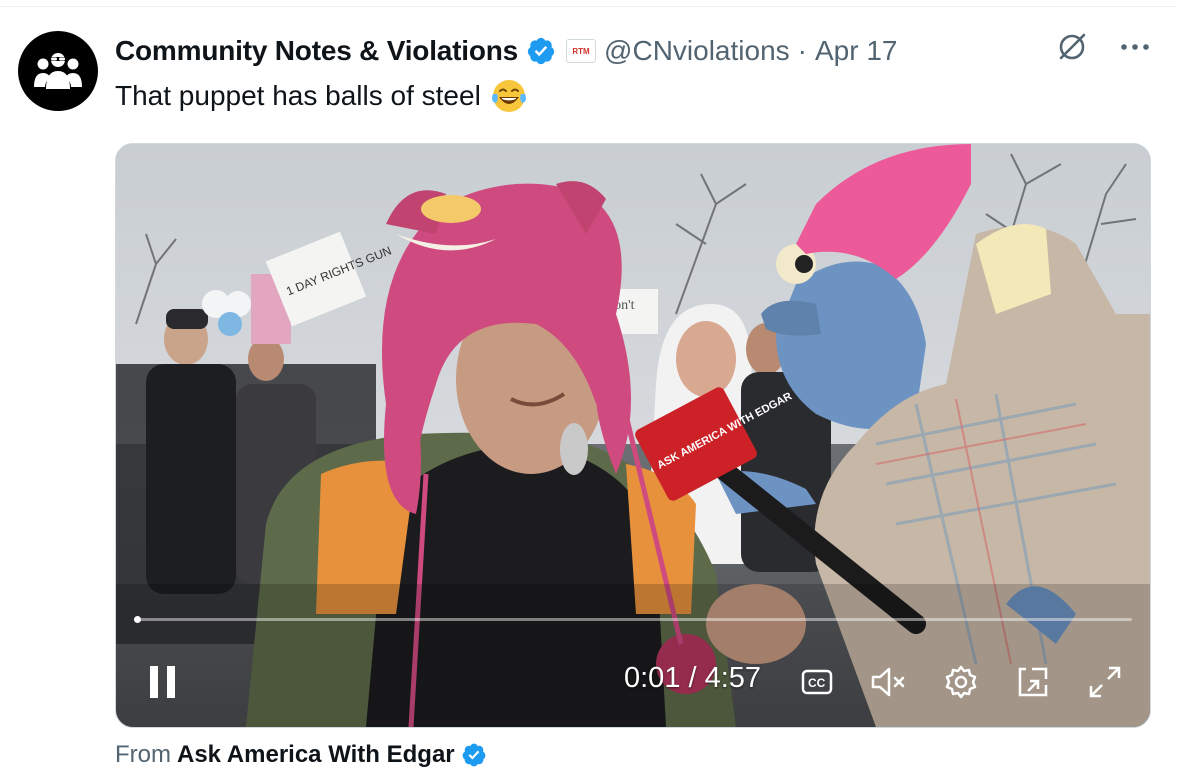 Image resolution: width=1177 pixels, height=784 pixels. I want to click on svg-text: CC, so click(817, 683).